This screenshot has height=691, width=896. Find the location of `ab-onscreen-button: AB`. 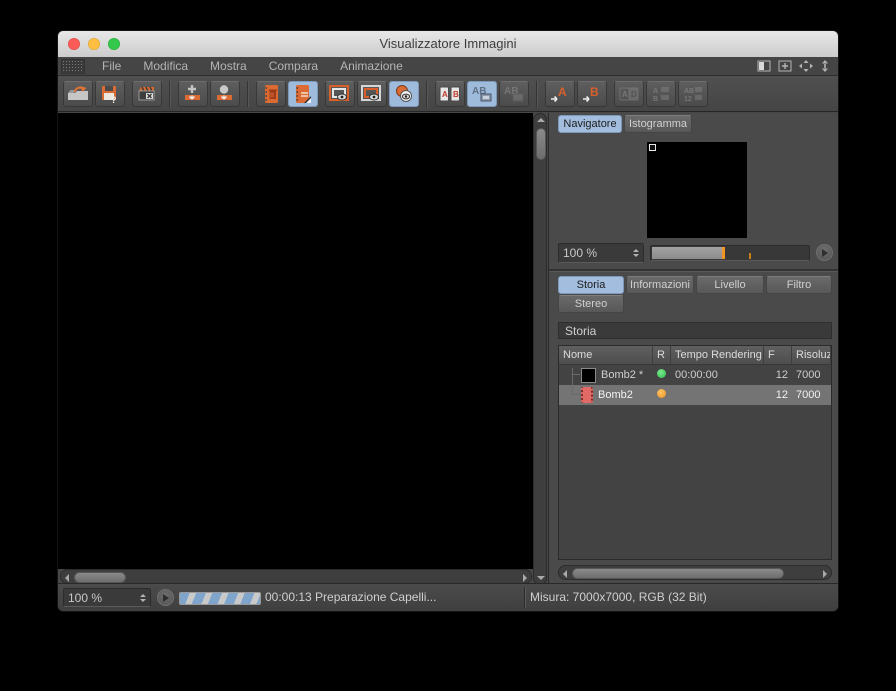

ab-onscreen-button: AB is located at coordinates (482, 93).